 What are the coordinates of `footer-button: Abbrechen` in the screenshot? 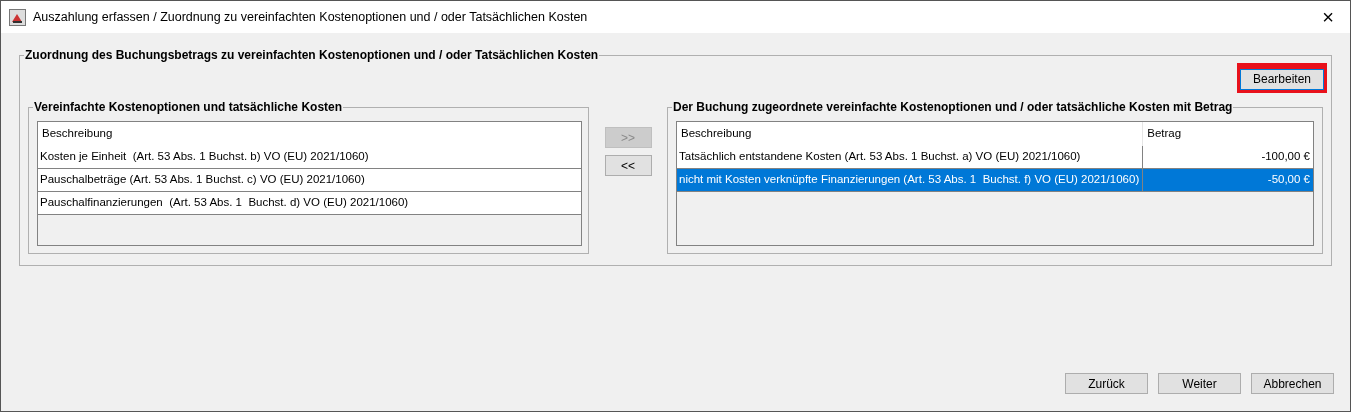 It's located at (1292, 383).